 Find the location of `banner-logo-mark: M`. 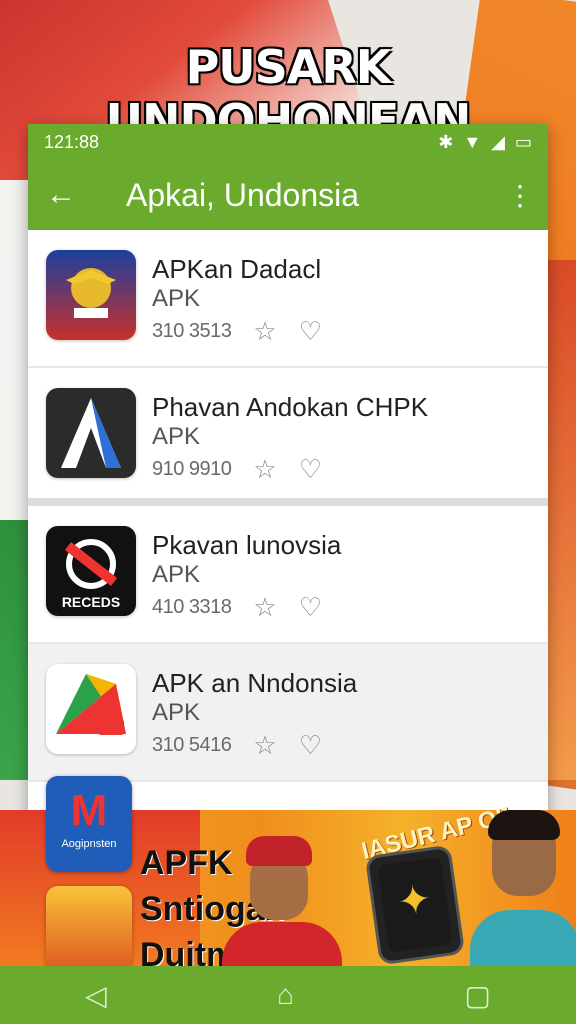

banner-logo-mark: M is located at coordinates (89, 810).